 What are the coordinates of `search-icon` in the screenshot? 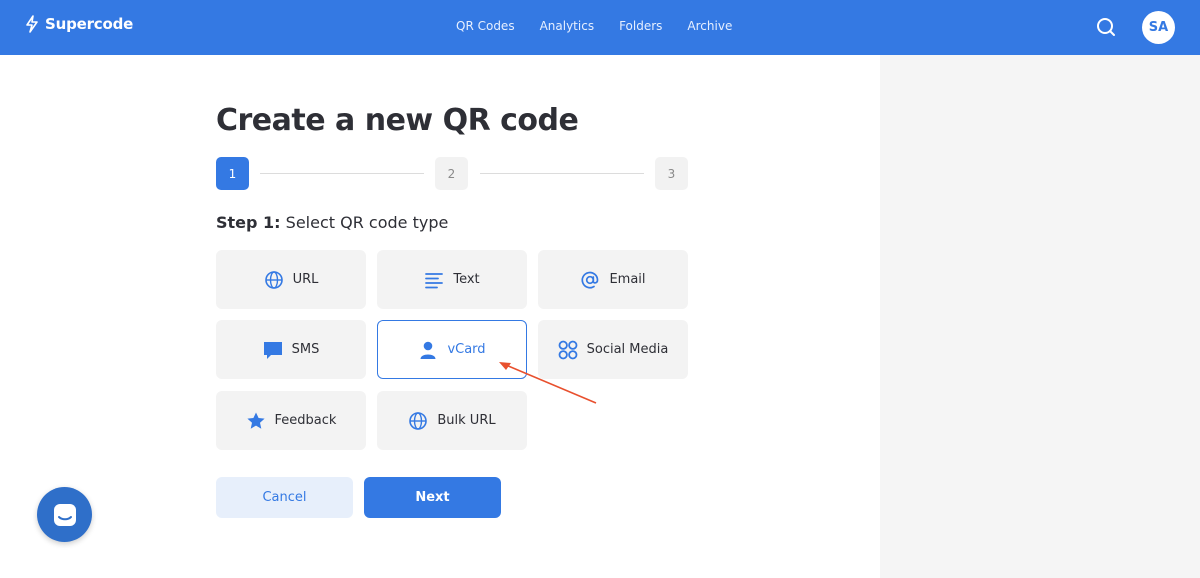 It's located at (1106, 27).